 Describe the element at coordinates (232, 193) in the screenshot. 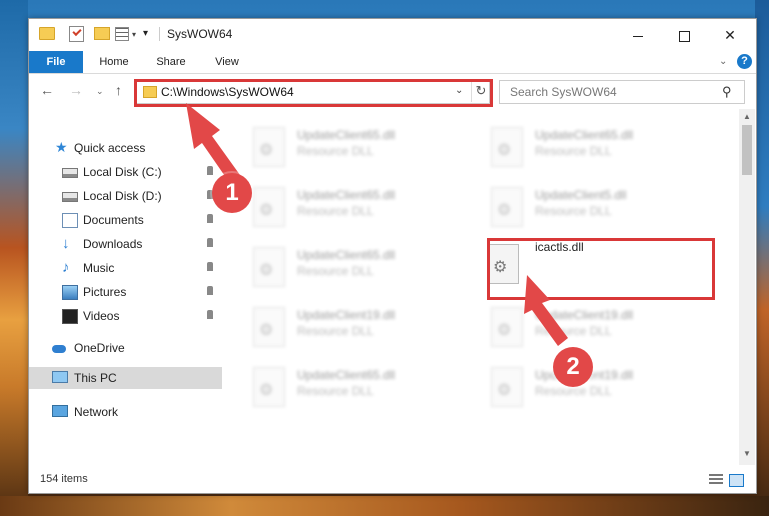

I see `callout-badge-1: 1` at that location.